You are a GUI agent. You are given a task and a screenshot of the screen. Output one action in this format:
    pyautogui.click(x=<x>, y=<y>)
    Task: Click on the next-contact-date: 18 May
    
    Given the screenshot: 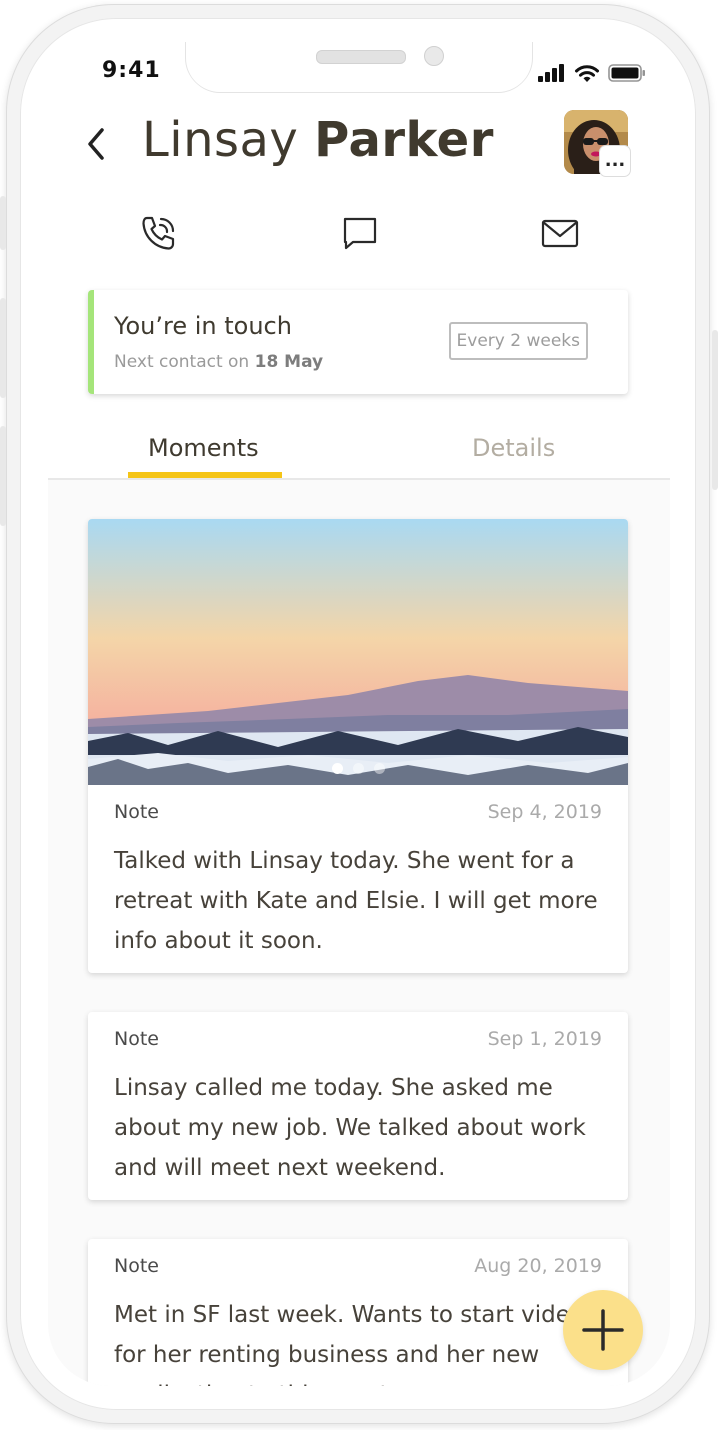 What is the action you would take?
    pyautogui.click(x=289, y=362)
    